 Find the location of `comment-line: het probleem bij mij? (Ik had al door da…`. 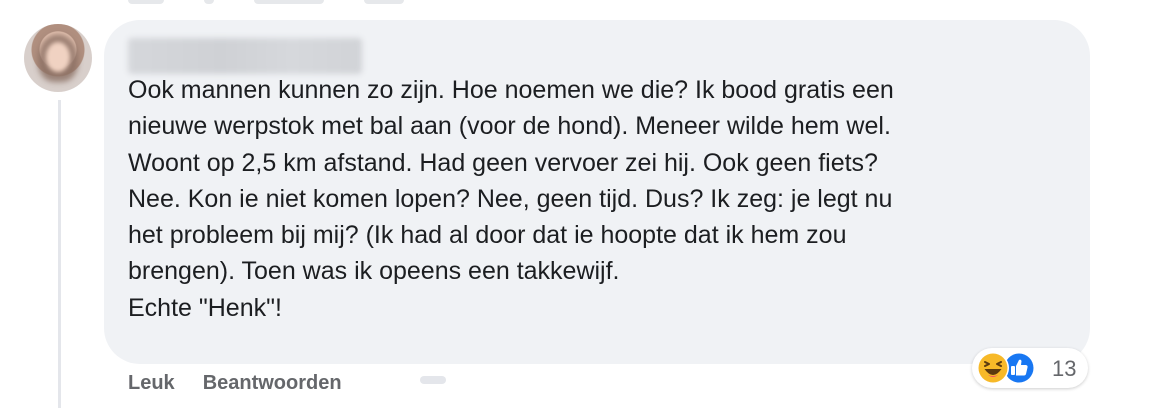

comment-line: het probleem bij mij? (Ik had al door da… is located at coordinates (487, 235).